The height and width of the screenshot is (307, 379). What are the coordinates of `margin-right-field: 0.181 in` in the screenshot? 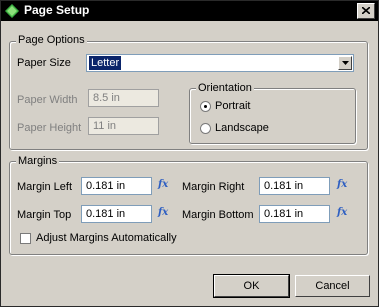 It's located at (294, 186).